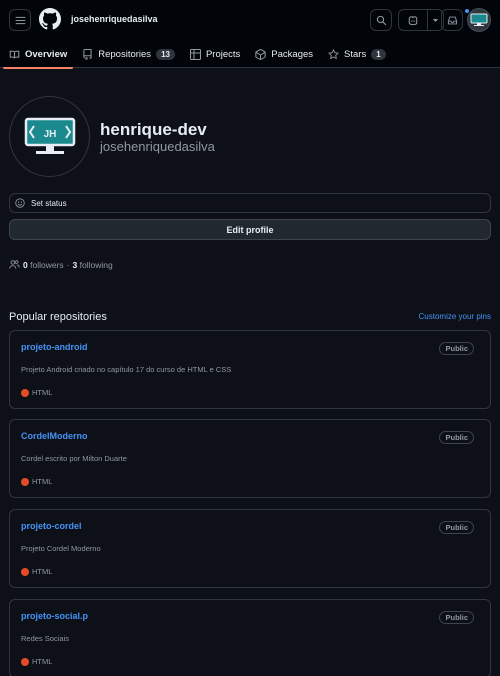 The height and width of the screenshot is (676, 500). I want to click on repo-icon, so click(87, 54).